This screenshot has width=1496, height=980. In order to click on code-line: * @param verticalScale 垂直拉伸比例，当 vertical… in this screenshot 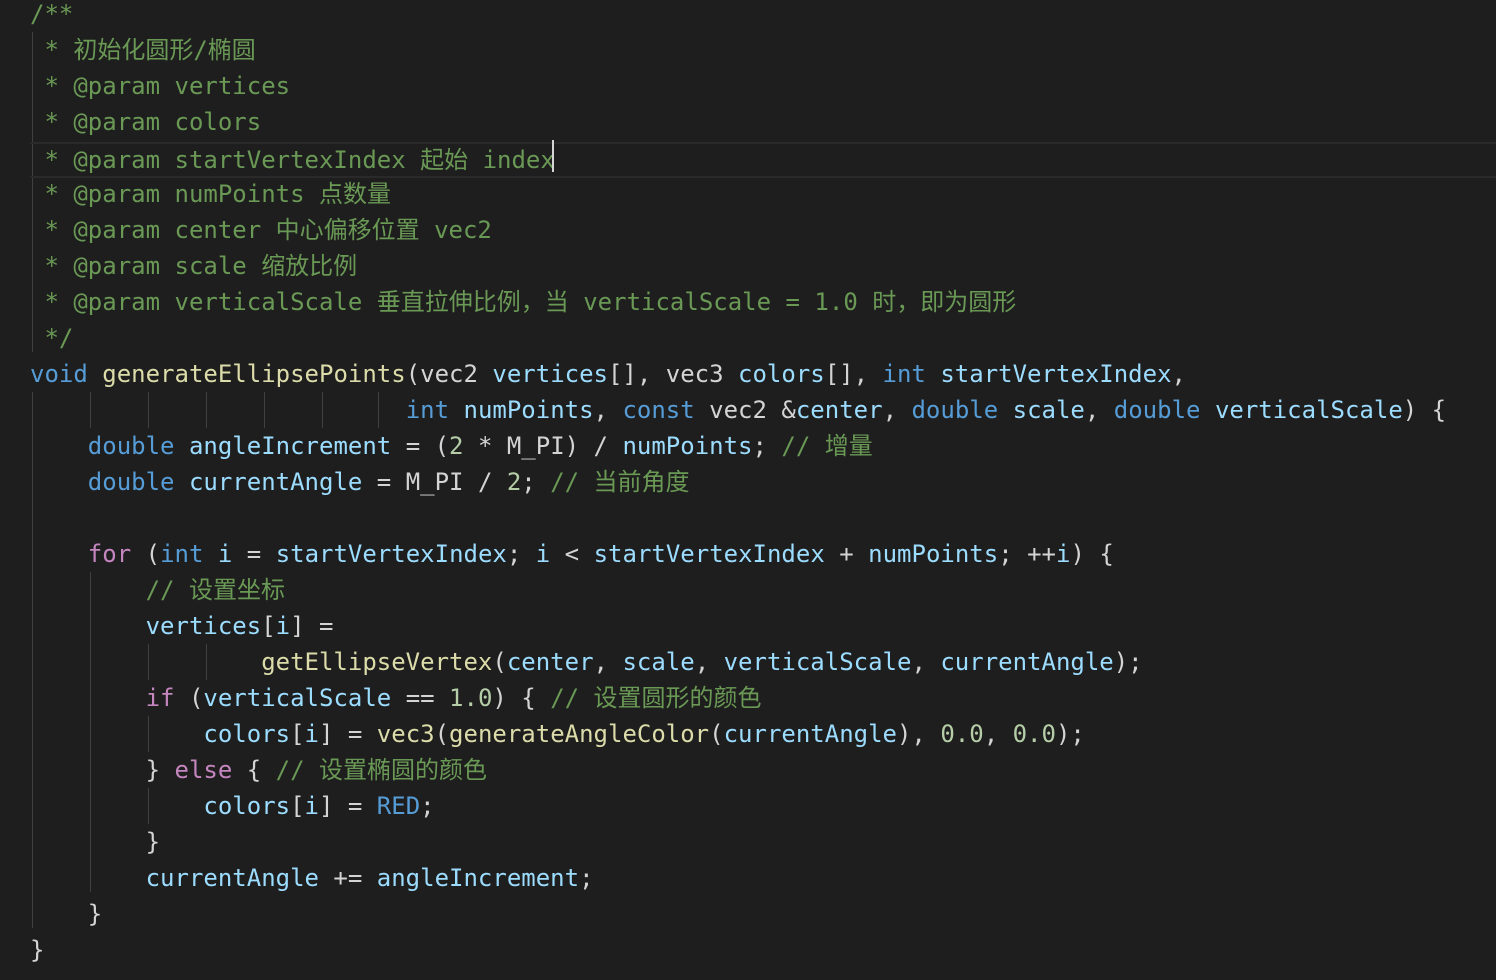, I will do `click(523, 302)`.